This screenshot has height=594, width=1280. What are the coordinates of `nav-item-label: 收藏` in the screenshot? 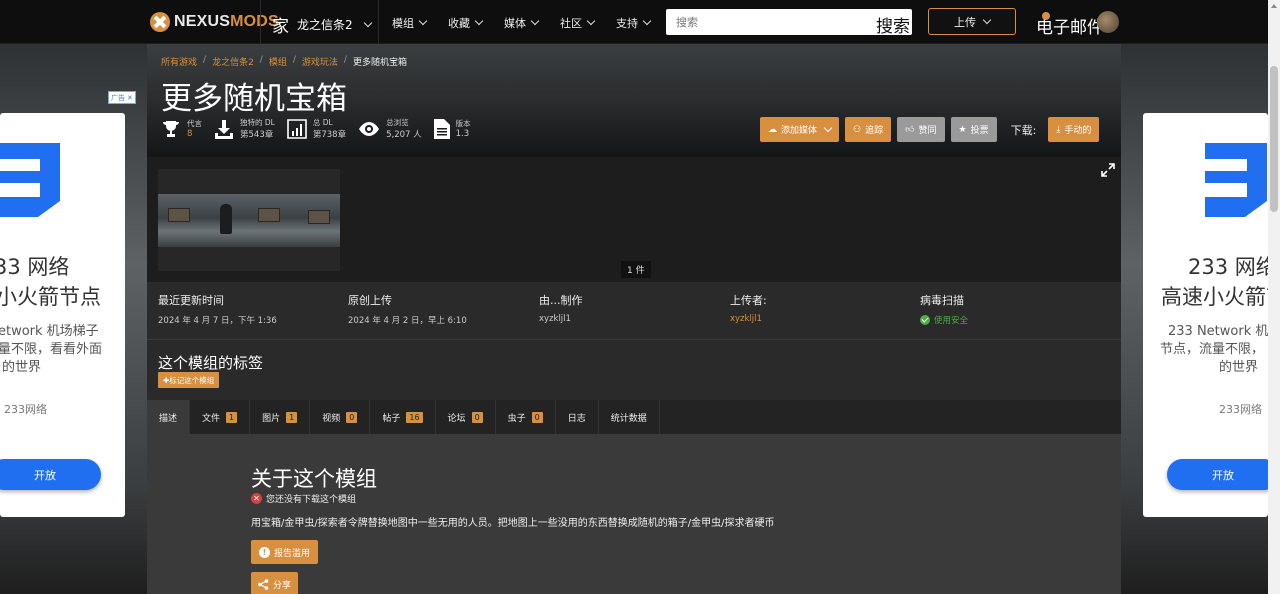 It's located at (459, 23).